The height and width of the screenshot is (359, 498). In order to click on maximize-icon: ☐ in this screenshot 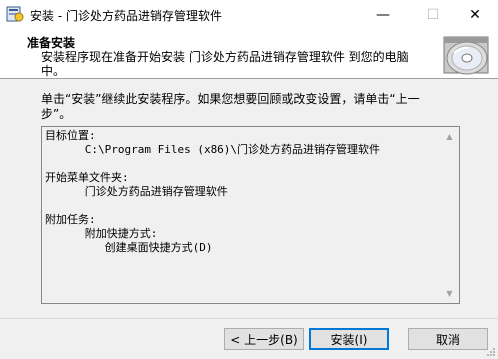, I will do `click(433, 15)`.